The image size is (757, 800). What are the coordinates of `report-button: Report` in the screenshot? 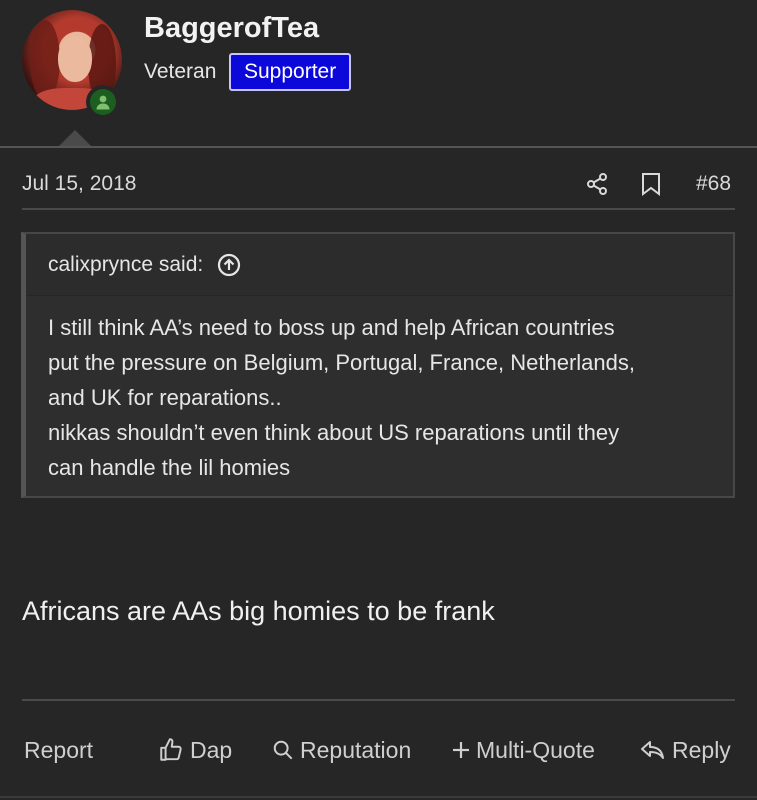 It's located at (58, 750).